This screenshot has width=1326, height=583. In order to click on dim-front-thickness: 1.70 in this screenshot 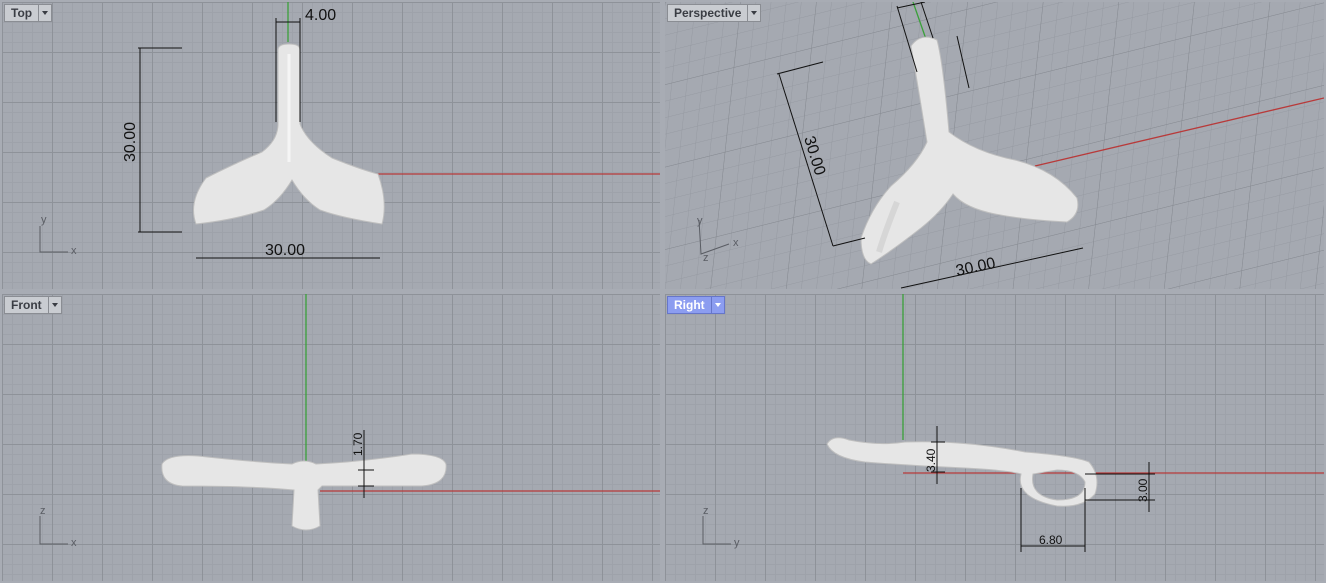, I will do `click(358, 444)`.